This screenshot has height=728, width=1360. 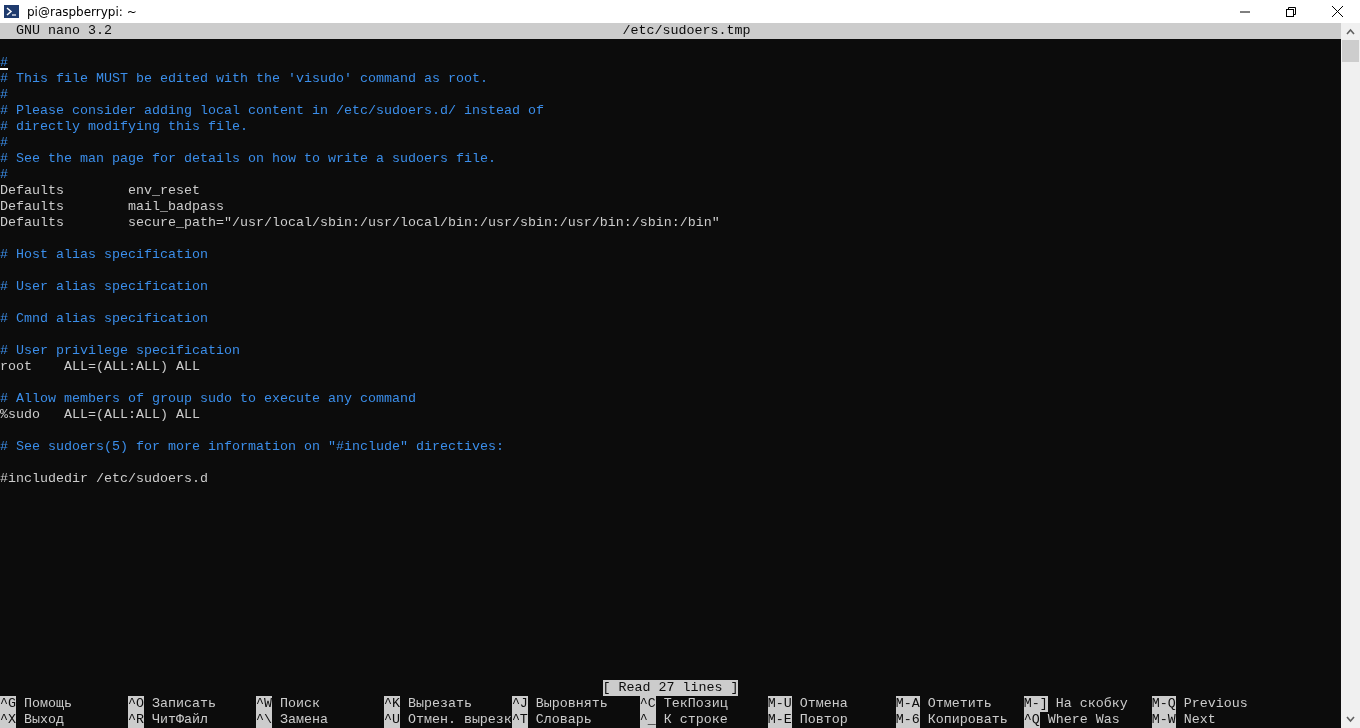 What do you see at coordinates (1083, 720) in the screenshot?
I see `shortcut-label: Where Was` at bounding box center [1083, 720].